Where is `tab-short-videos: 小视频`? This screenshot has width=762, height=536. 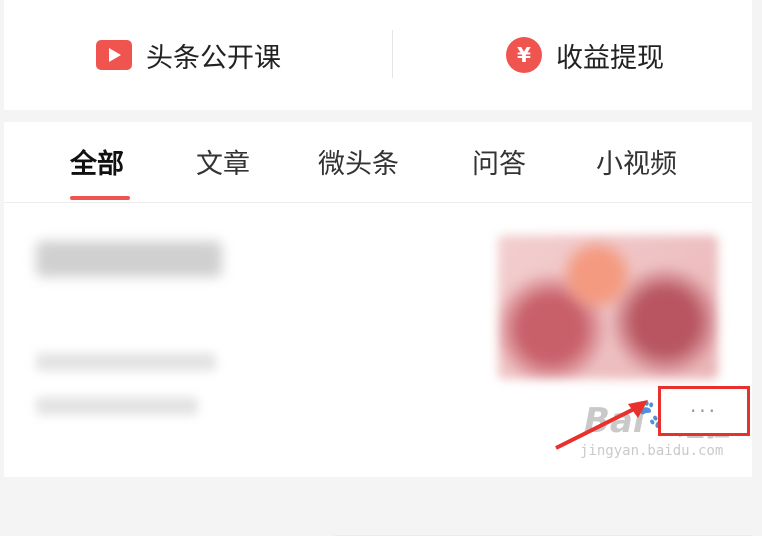 tab-short-videos: 小视频 is located at coordinates (636, 161).